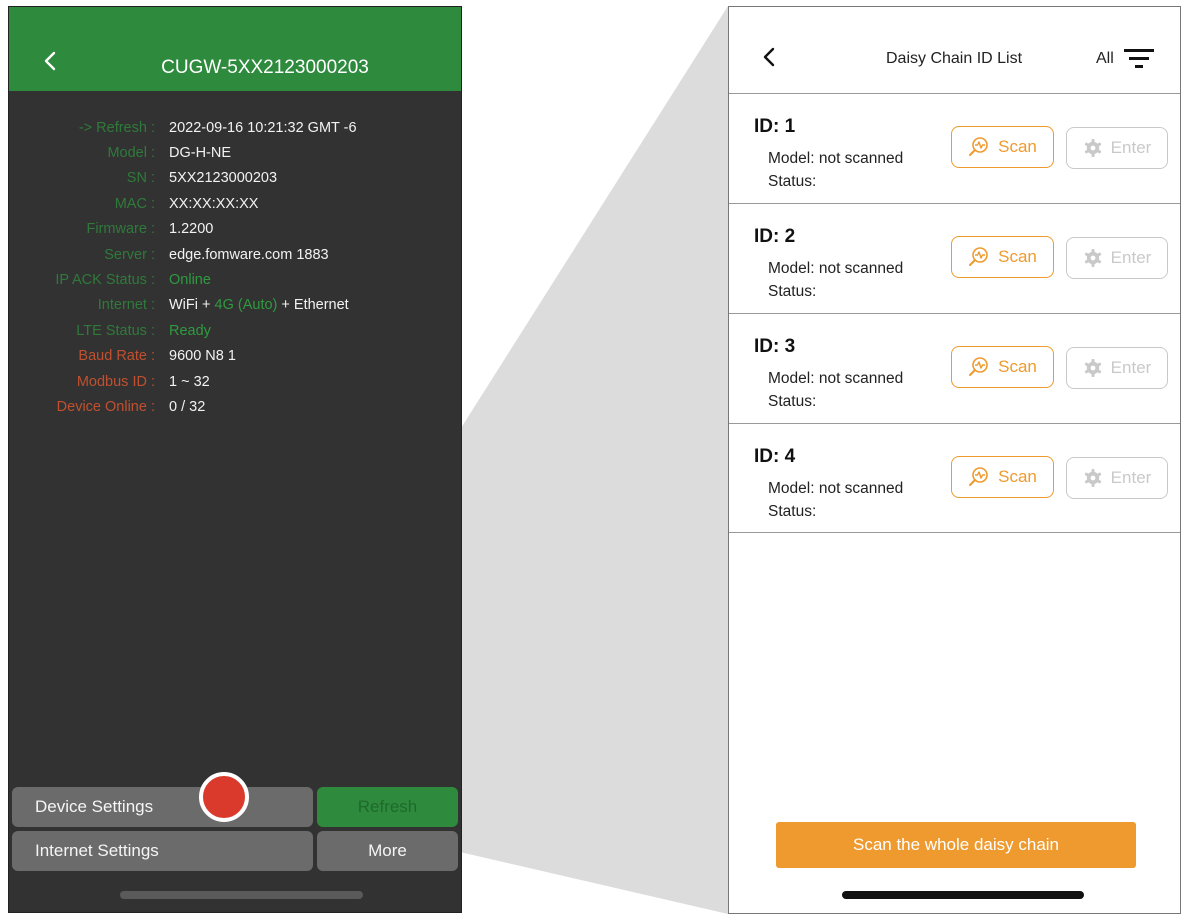 This screenshot has width=1181, height=914. What do you see at coordinates (120, 229) in the screenshot?
I see `info-label: Firmware :` at bounding box center [120, 229].